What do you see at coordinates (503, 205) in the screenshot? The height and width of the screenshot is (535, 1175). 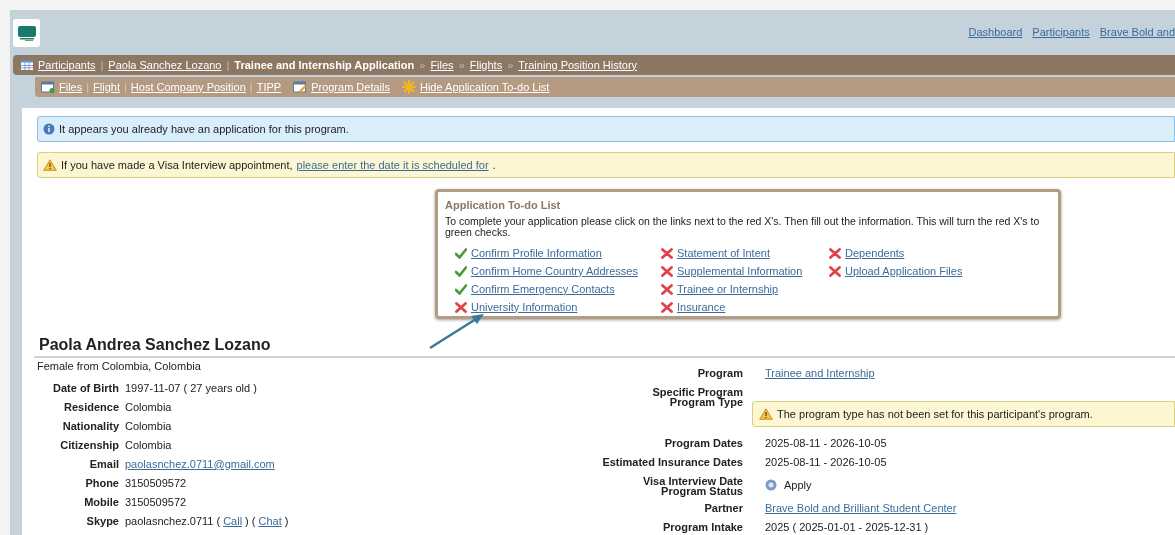 I see `todo-title: Application To-do List` at bounding box center [503, 205].